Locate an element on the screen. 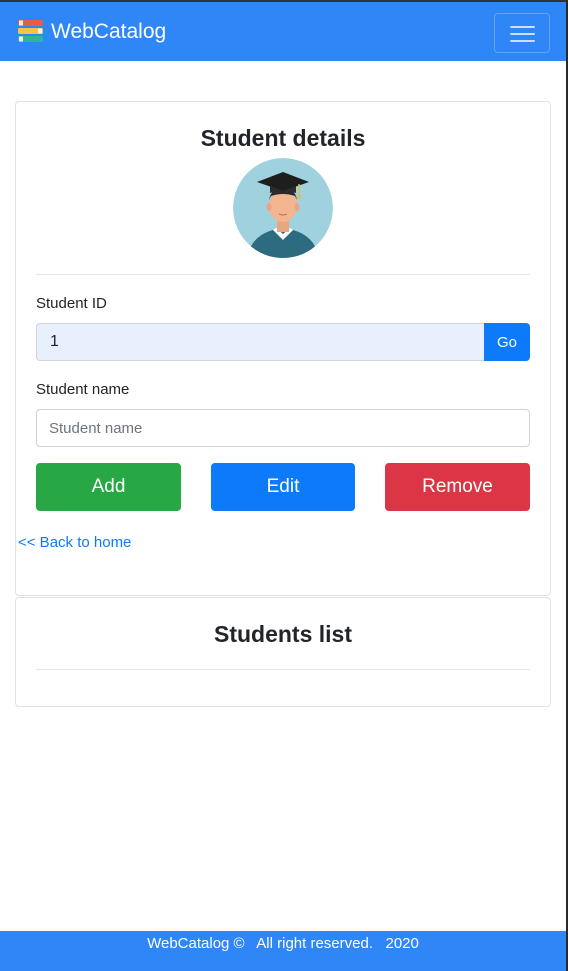 This screenshot has width=568, height=971. students-list-card: Students list is located at coordinates (283, 652).